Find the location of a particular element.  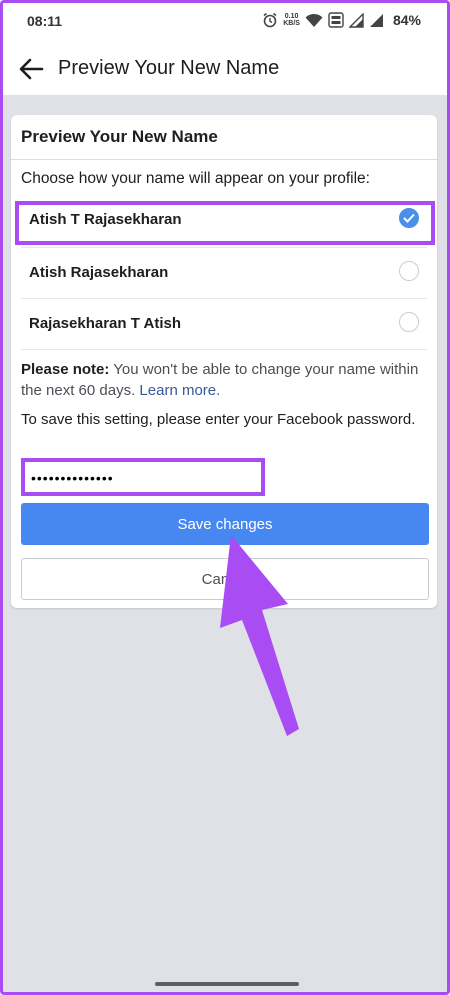

app-header: Preview Your New Name is located at coordinates (225, 68).